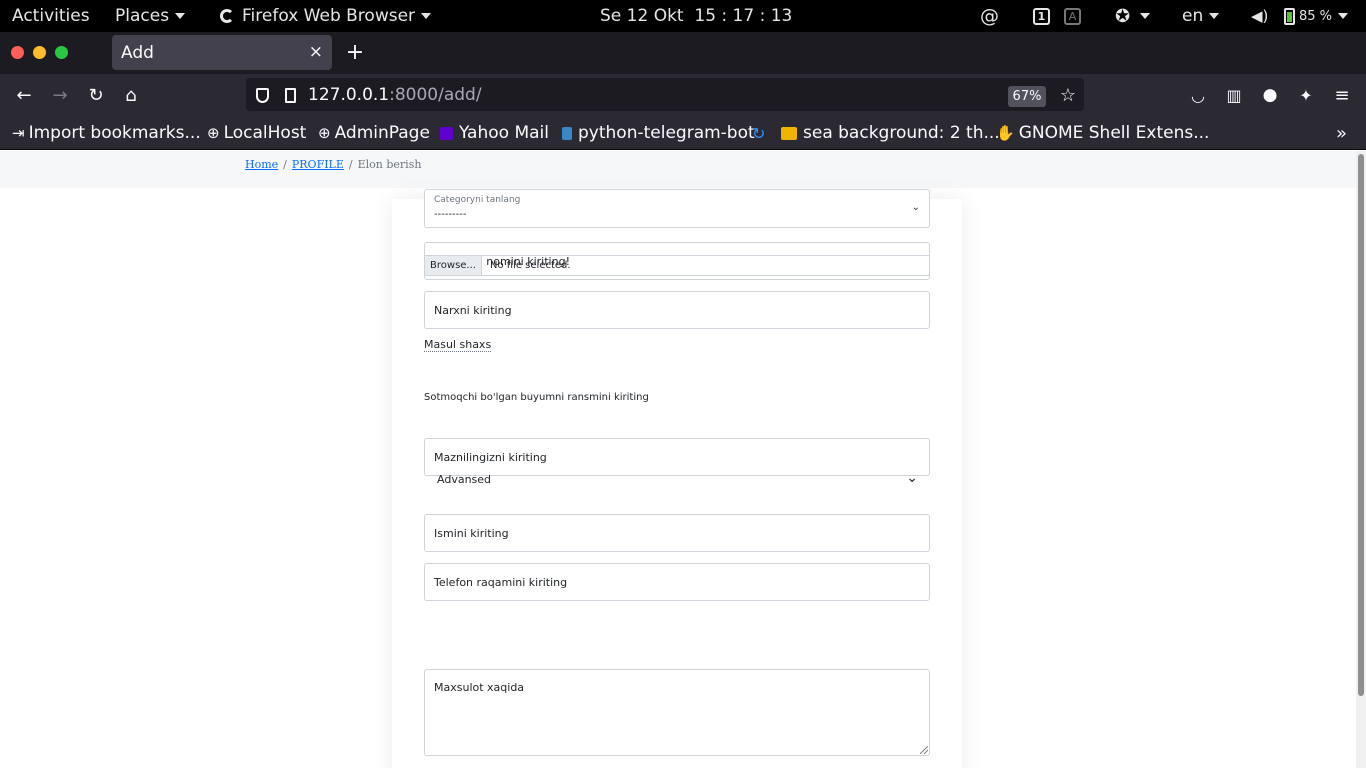 Image resolution: width=1366 pixels, height=768 pixels. What do you see at coordinates (479, 687) in the screenshot?
I see `description-placeholder: Maxsulot xaqida` at bounding box center [479, 687].